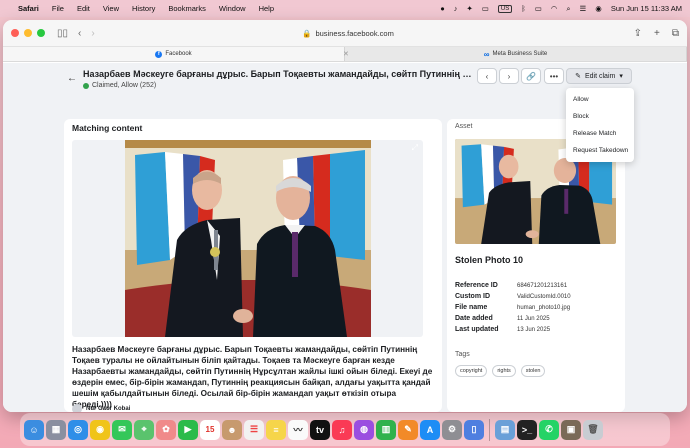 The image size is (690, 448). What do you see at coordinates (386, 429) in the screenshot?
I see `numbers-icon: ▥` at bounding box center [386, 429].